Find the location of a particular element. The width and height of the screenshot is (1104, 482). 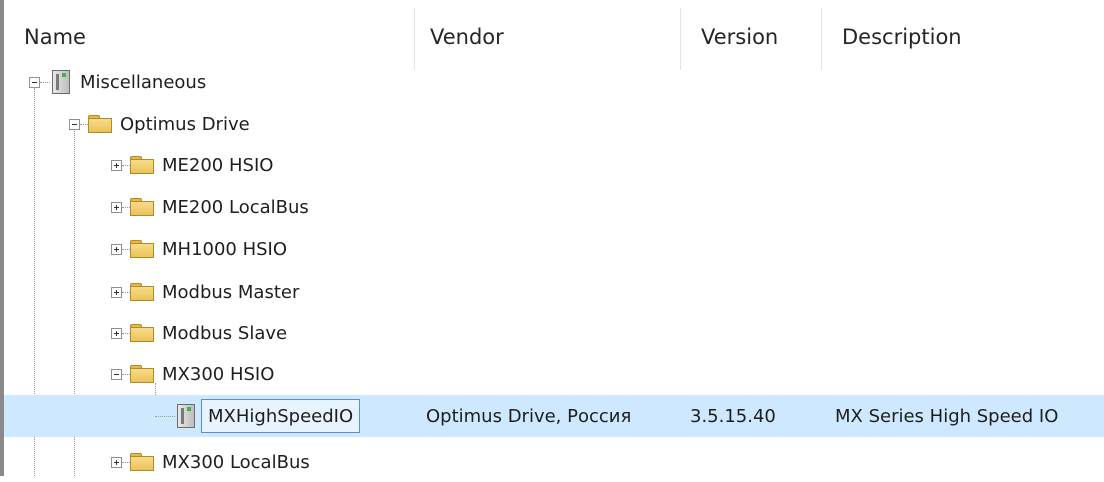

tree-row-me200-localbus: ME200 LocalBus is located at coordinates (554, 207).